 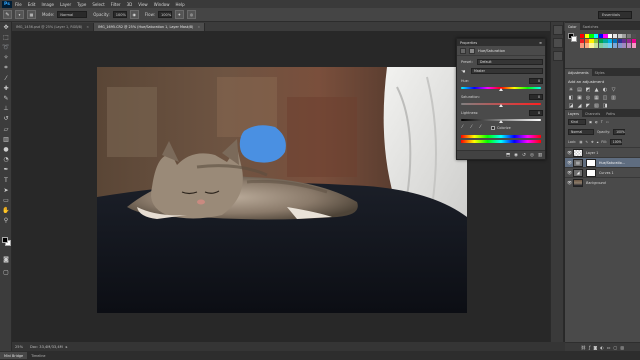 What do you see at coordinates (21, 347) in the screenshot?
I see `zoom-level: 25%` at bounding box center [21, 347].